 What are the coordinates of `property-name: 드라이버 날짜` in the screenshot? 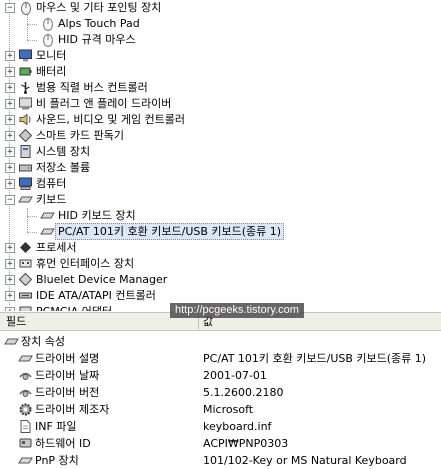 It's located at (67, 375).